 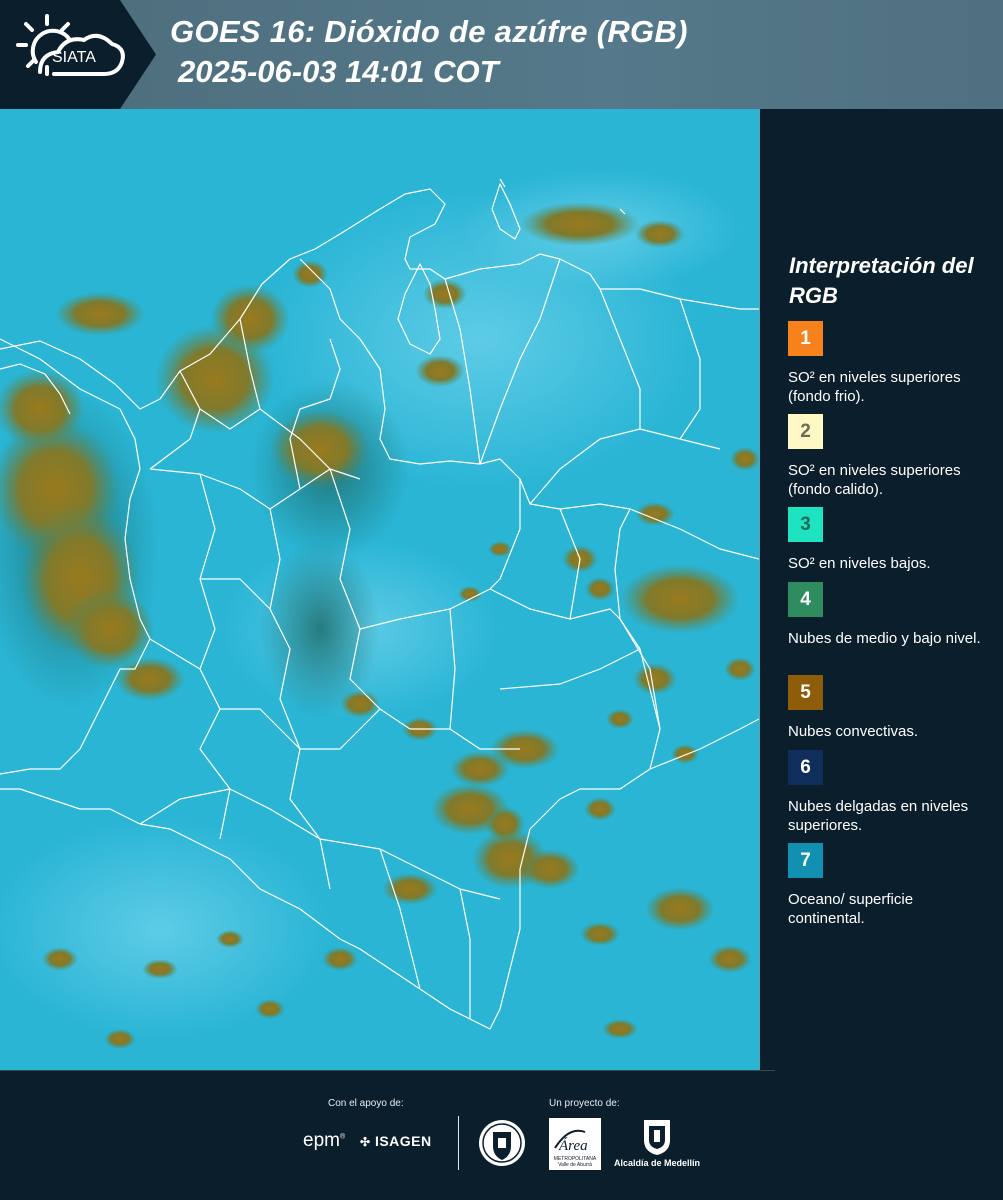 I want to click on legend-item-7: 7 Oceano/ superficie continental., so click(x=888, y=885).